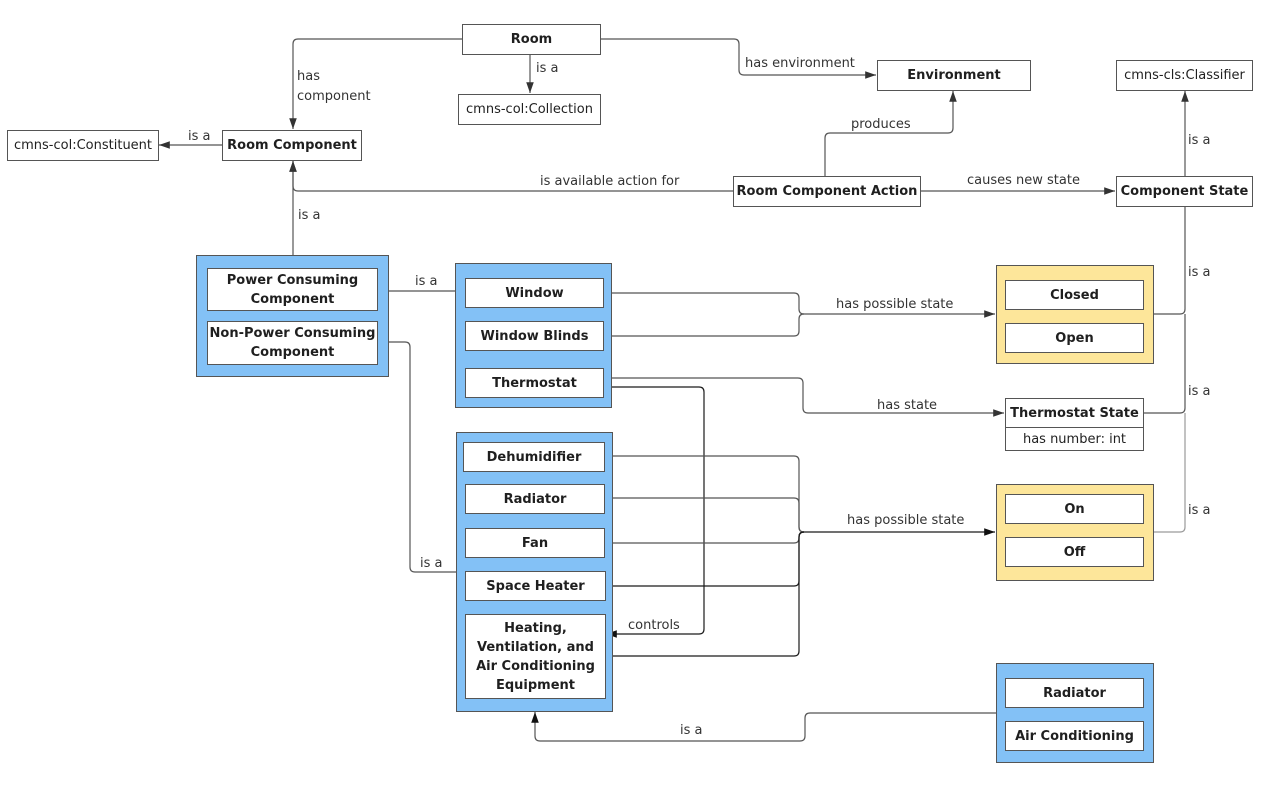 The height and width of the screenshot is (790, 1273). What do you see at coordinates (654, 512) in the screenshot?
I see `edge-controls` at bounding box center [654, 512].